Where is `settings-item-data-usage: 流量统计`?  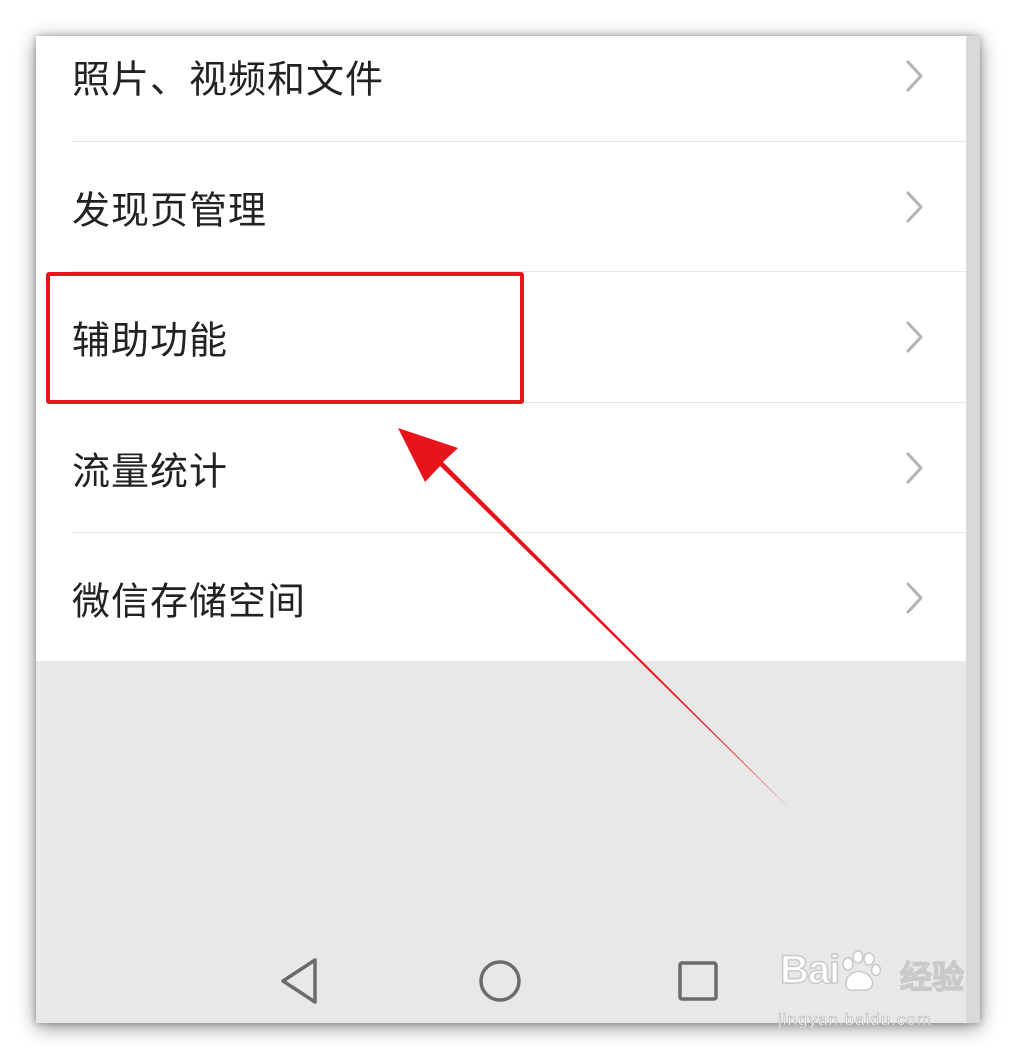 settings-item-data-usage: 流量统计 is located at coordinates (501, 468).